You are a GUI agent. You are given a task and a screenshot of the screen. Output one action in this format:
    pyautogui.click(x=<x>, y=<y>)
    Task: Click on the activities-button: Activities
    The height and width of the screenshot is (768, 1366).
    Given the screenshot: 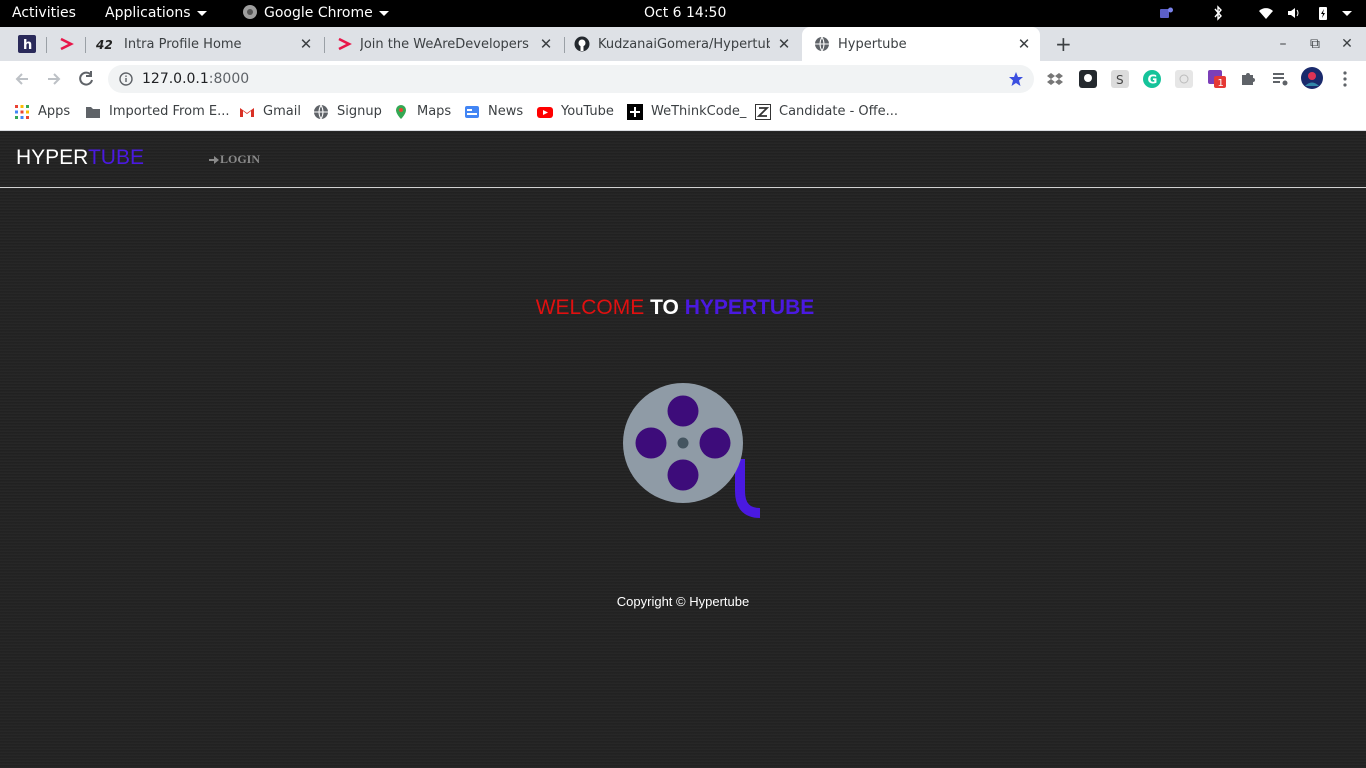 What is the action you would take?
    pyautogui.click(x=44, y=13)
    